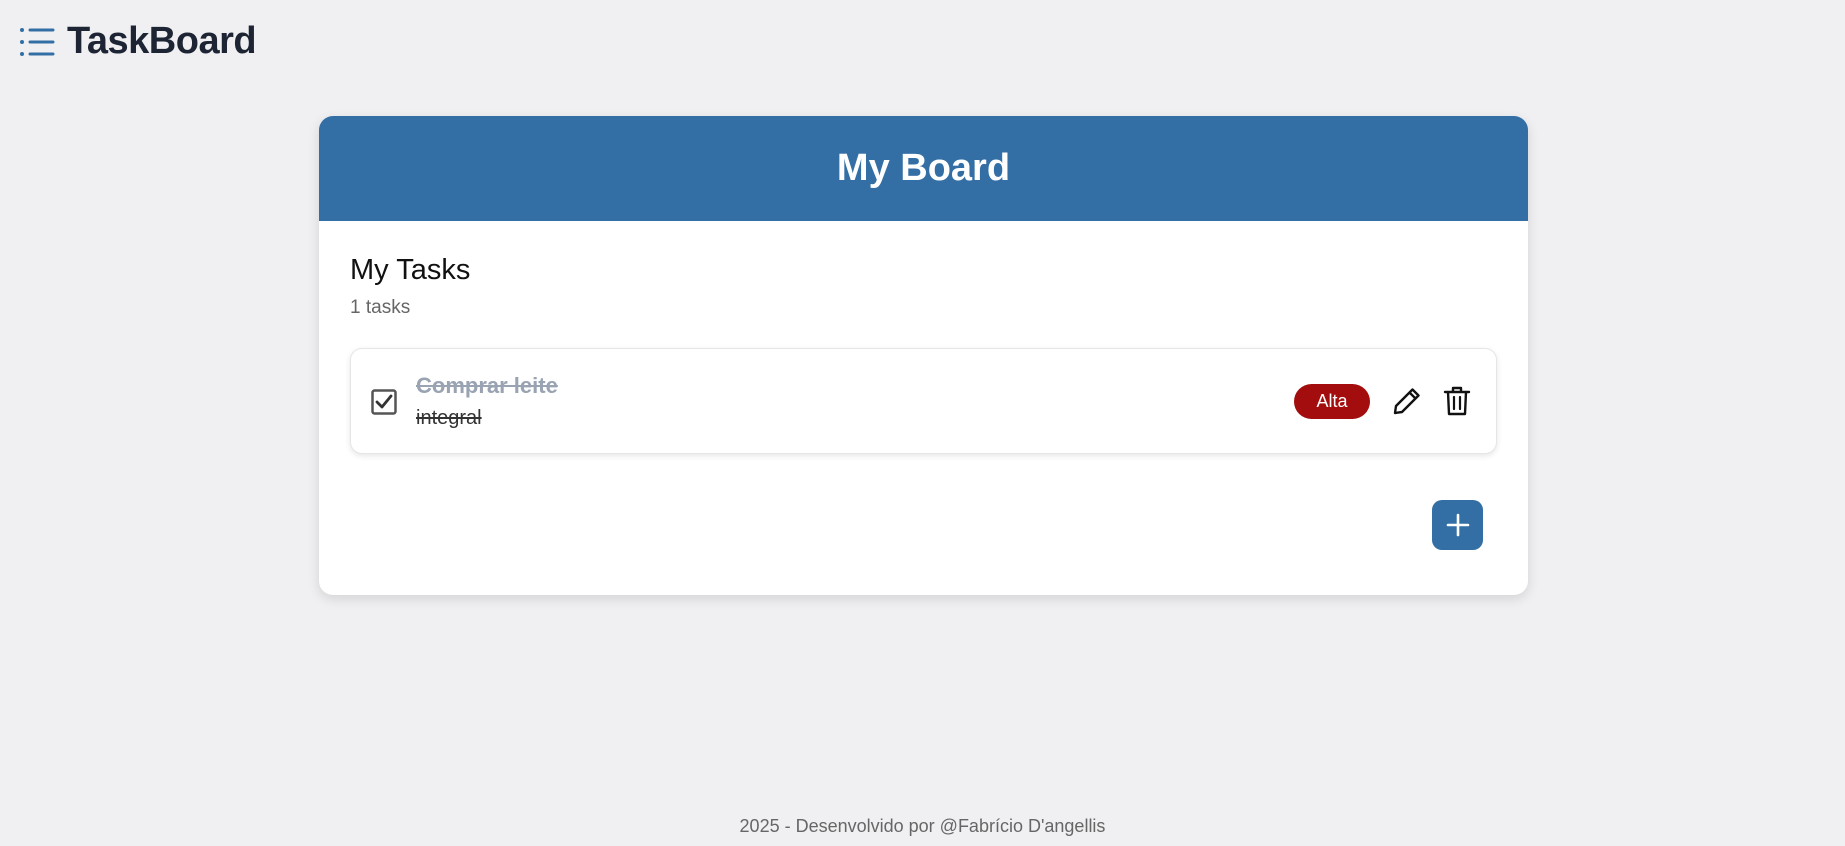  I want to click on task-checkbox, so click(384, 402).